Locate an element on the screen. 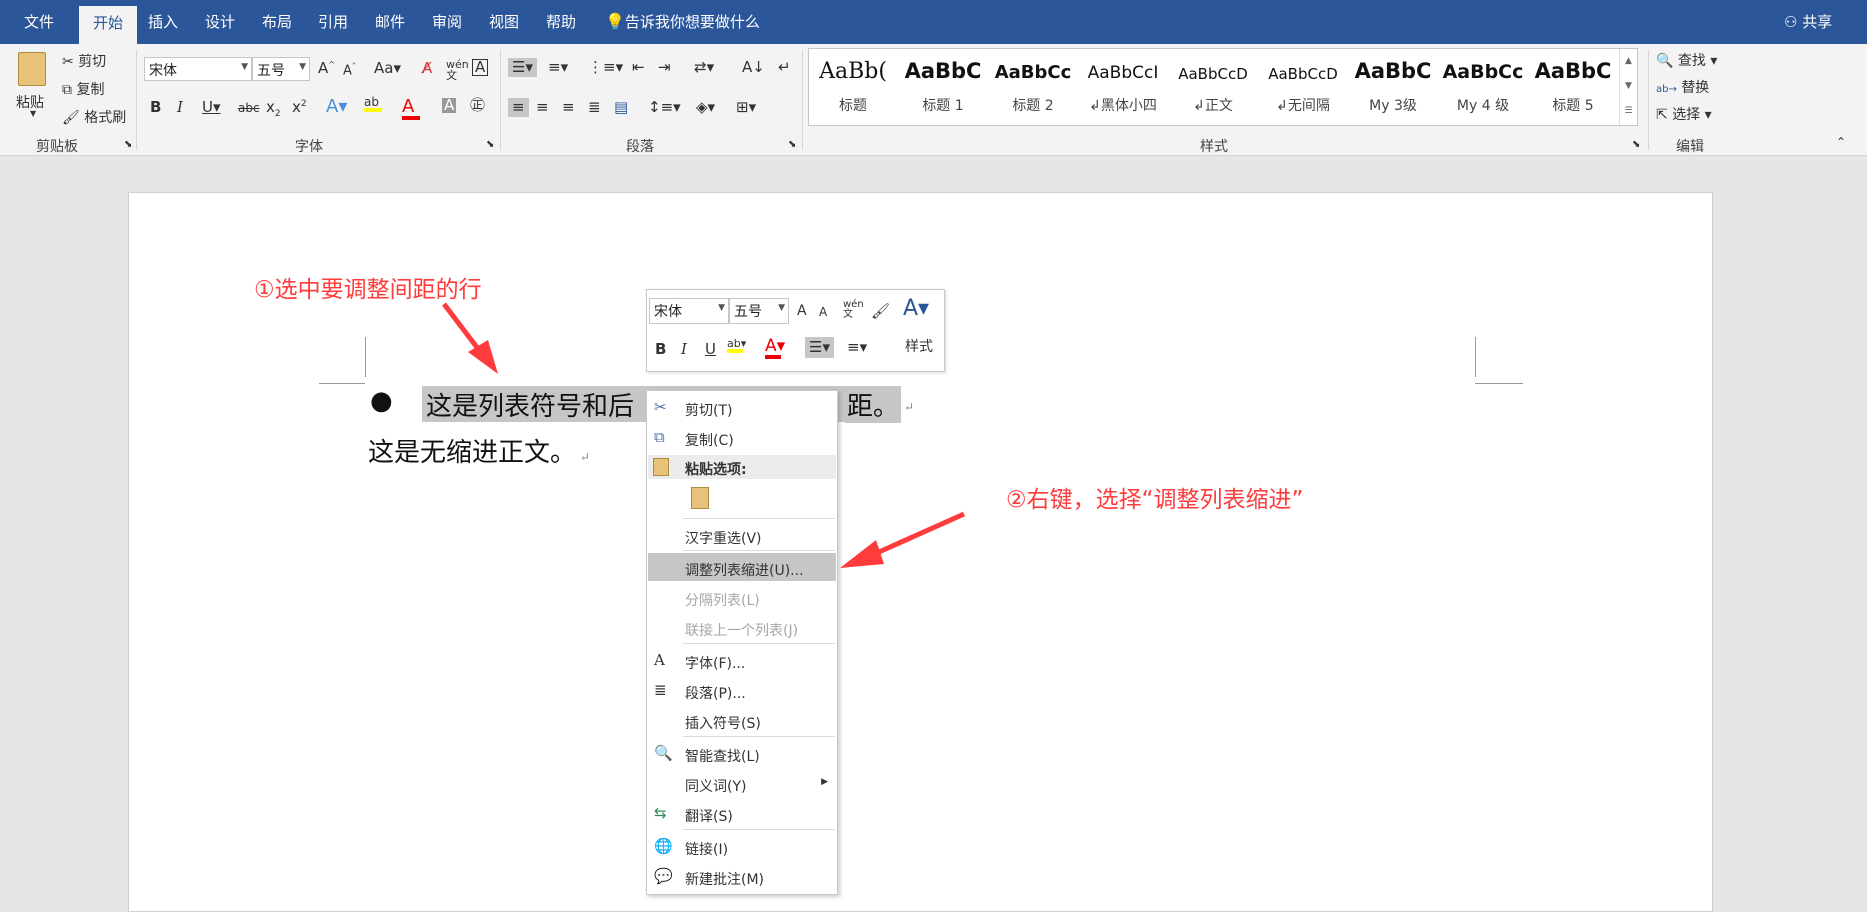 The image size is (1867, 912). styles-icon: A▾ is located at coordinates (916, 309).